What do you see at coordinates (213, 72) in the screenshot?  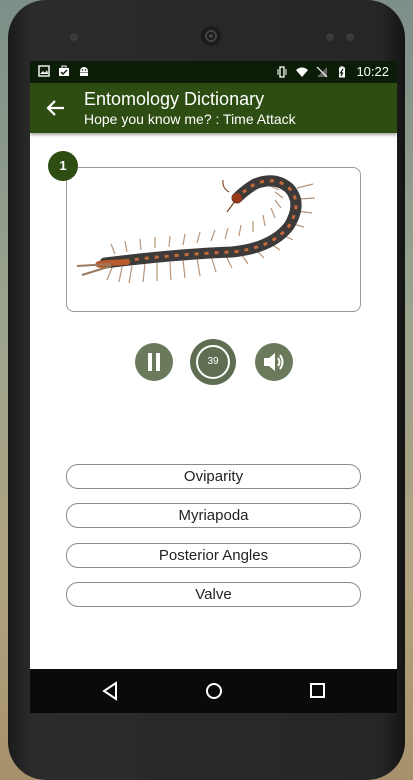 I see `status-bar: 10:22` at bounding box center [213, 72].